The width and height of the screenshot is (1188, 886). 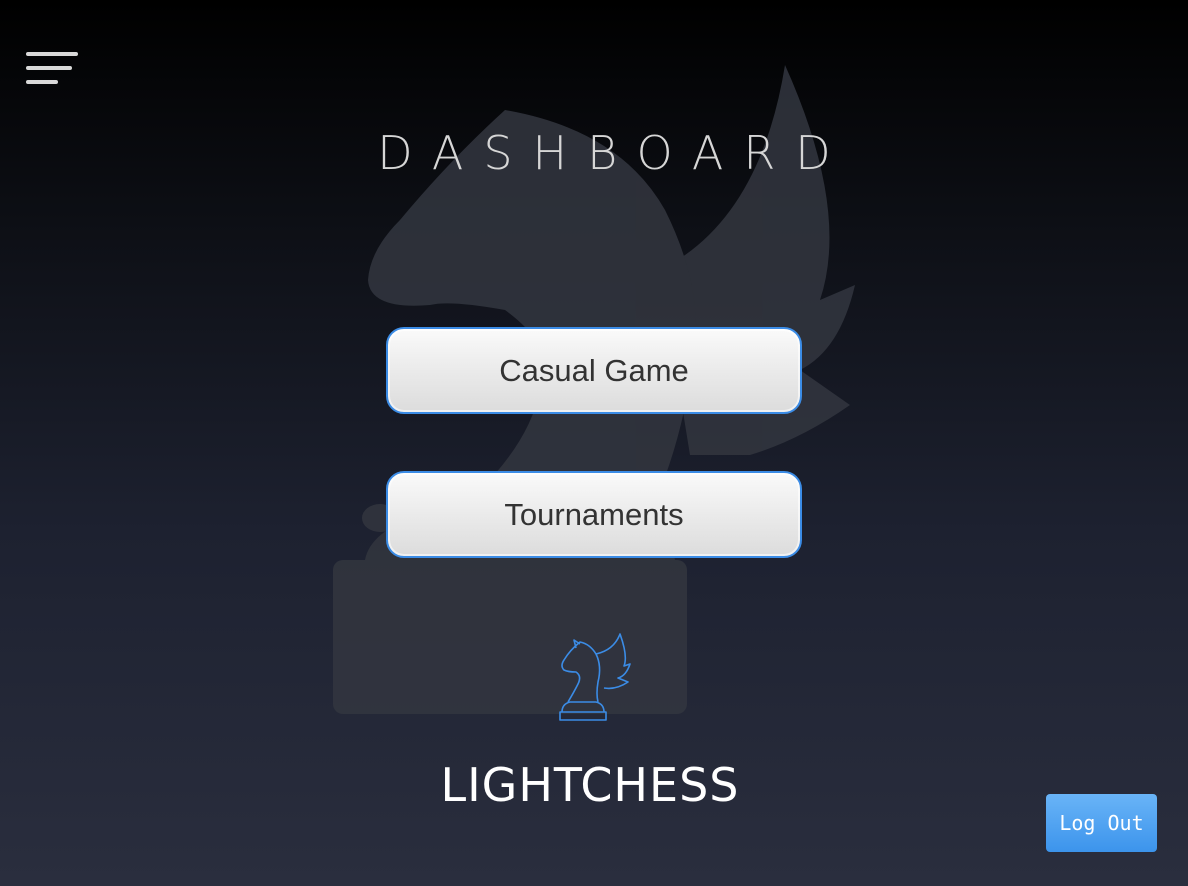 I want to click on casual-game-button: Casual Game, so click(x=594, y=370).